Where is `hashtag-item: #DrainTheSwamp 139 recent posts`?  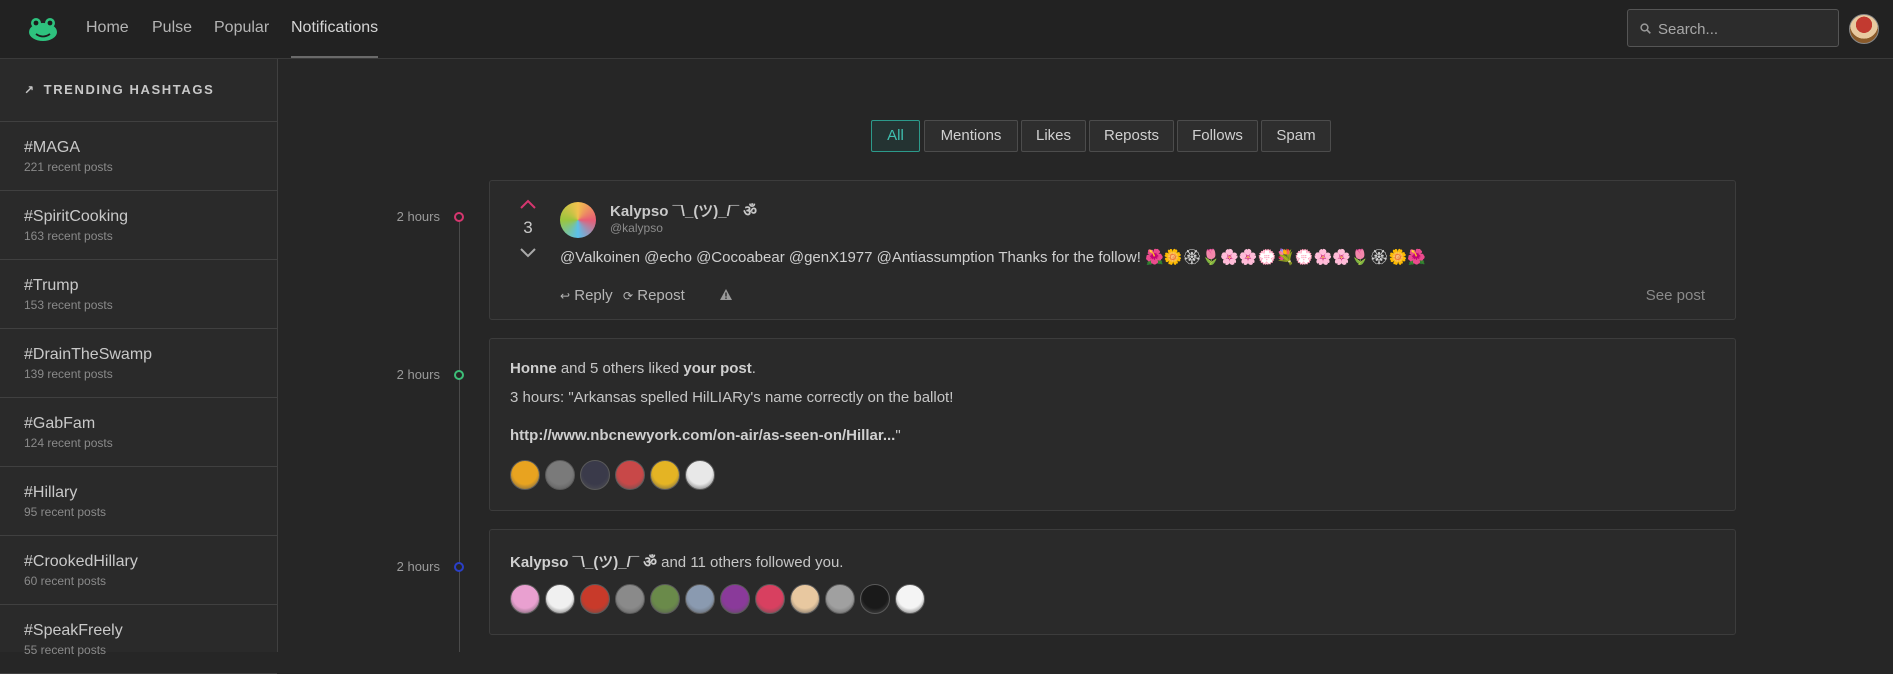 hashtag-item: #DrainTheSwamp 139 recent posts is located at coordinates (138, 363).